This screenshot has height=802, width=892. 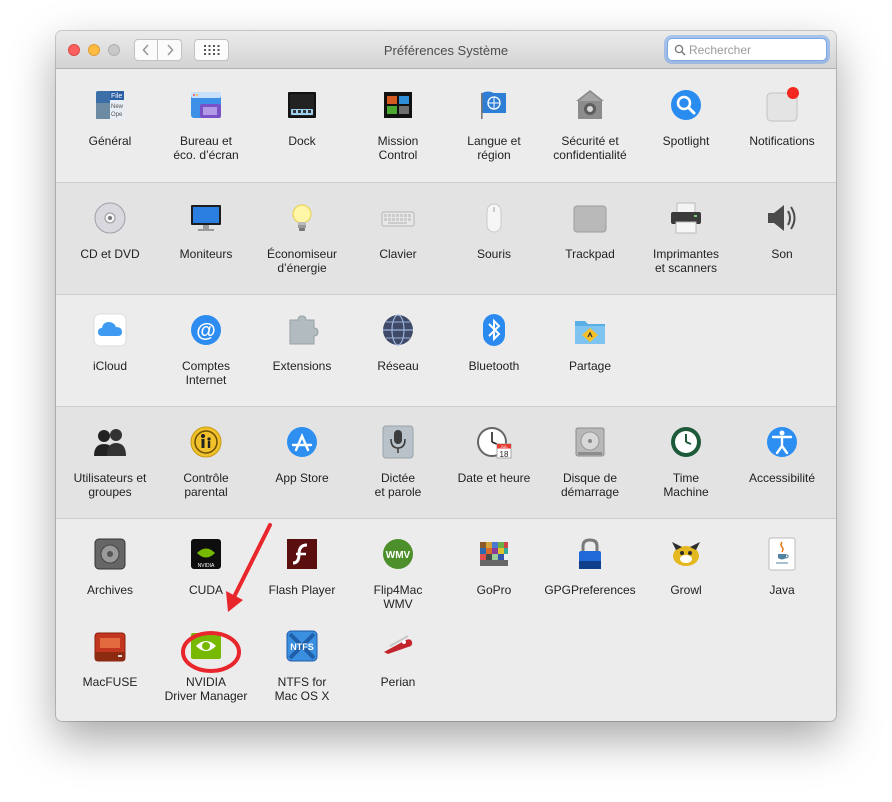 What do you see at coordinates (302, 105) in the screenshot?
I see `dock-icon` at bounding box center [302, 105].